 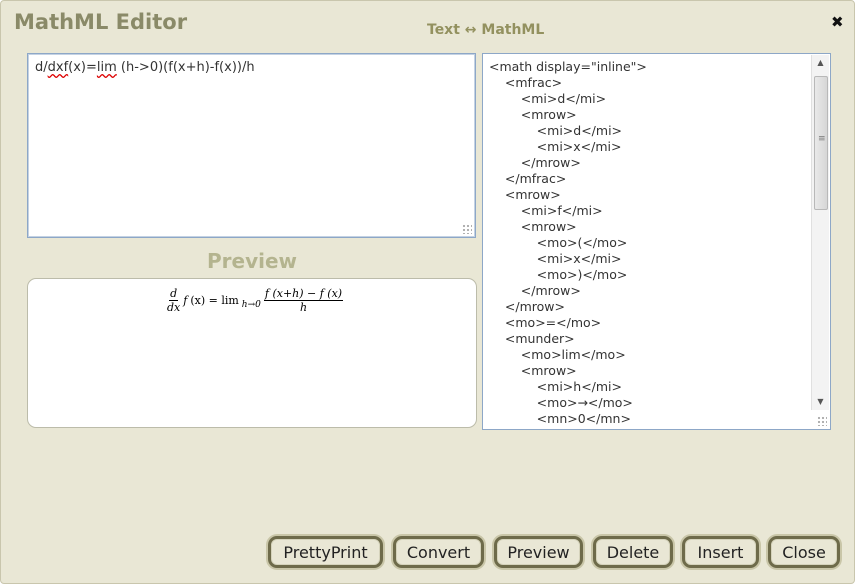 I want to click on text-input-value: d/dxf(x)=lim (h->0)(f(x+h)-f(x))/h, so click(x=145, y=67).